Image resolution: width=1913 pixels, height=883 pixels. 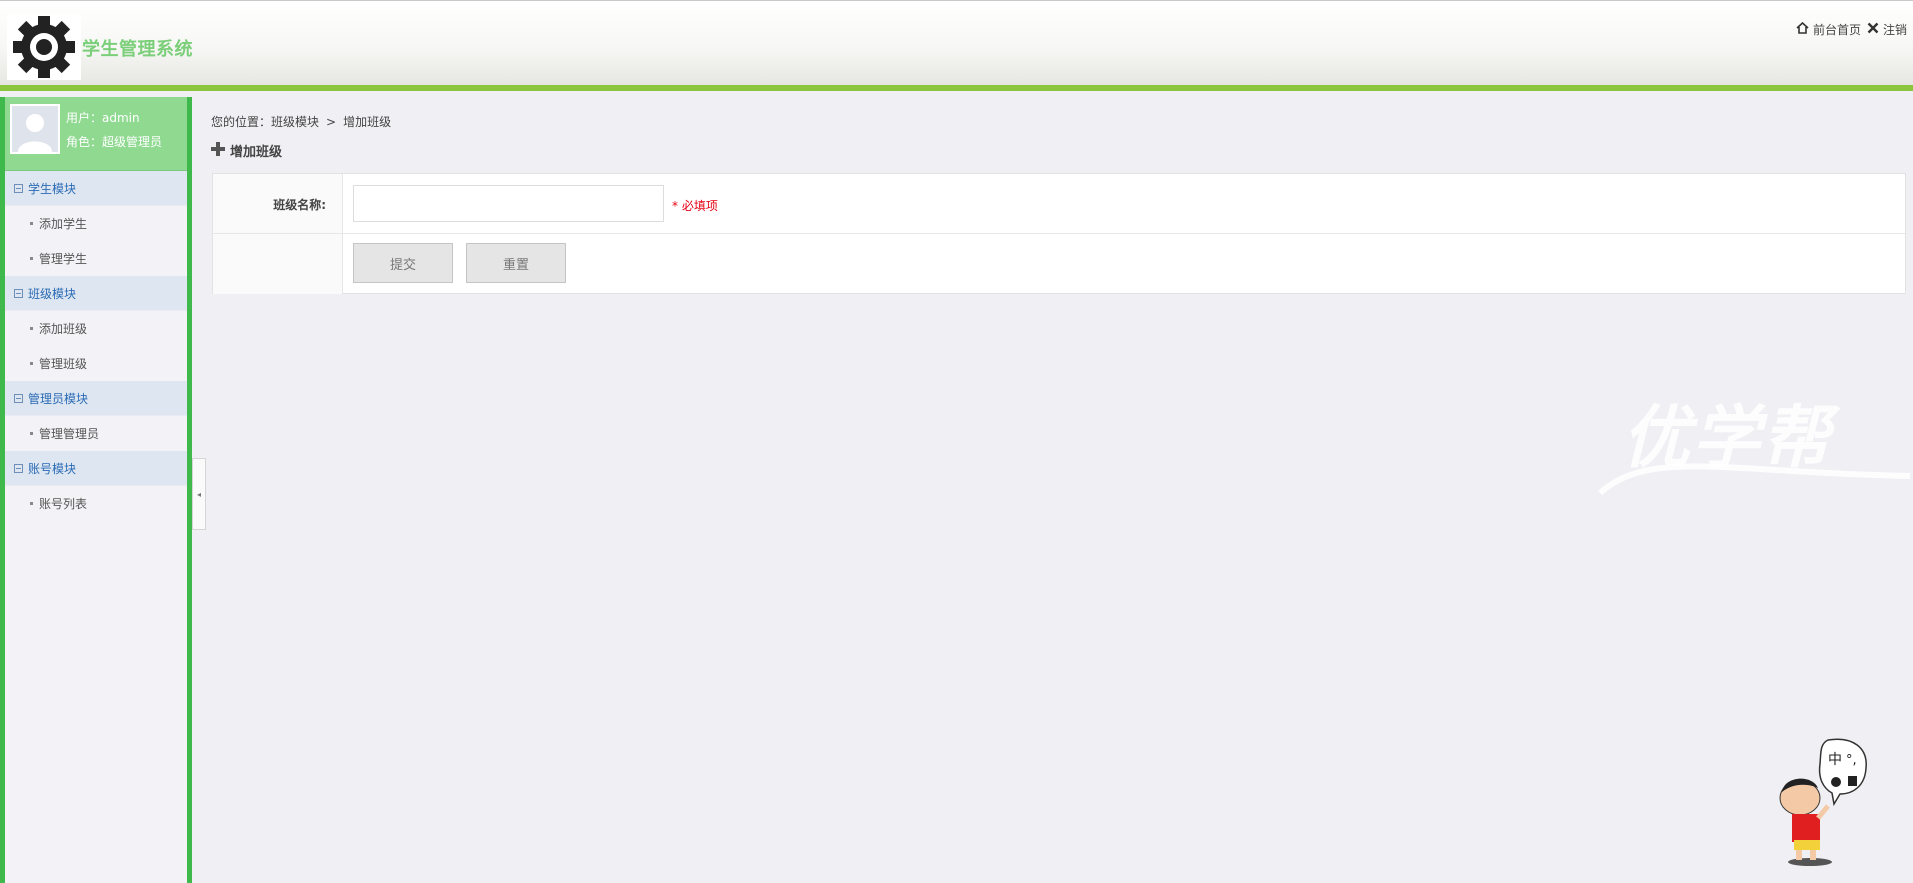 I want to click on label-cell, so click(x=278, y=264).